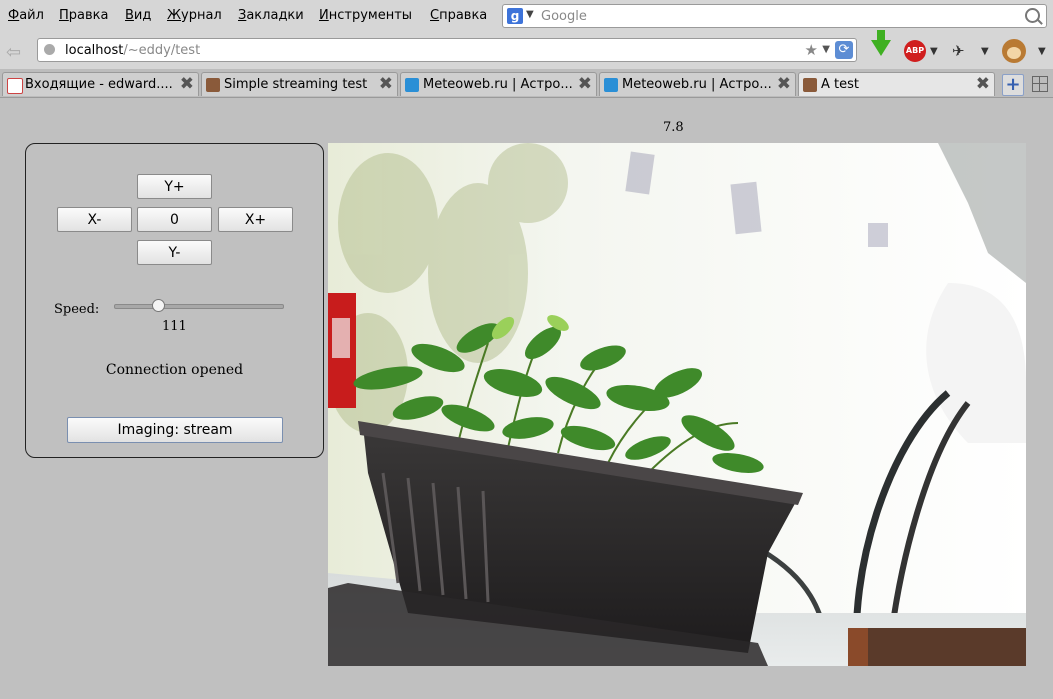 Image resolution: width=1053 pixels, height=699 pixels. Describe the element at coordinates (515, 16) in the screenshot. I see `google-icon: g` at that location.